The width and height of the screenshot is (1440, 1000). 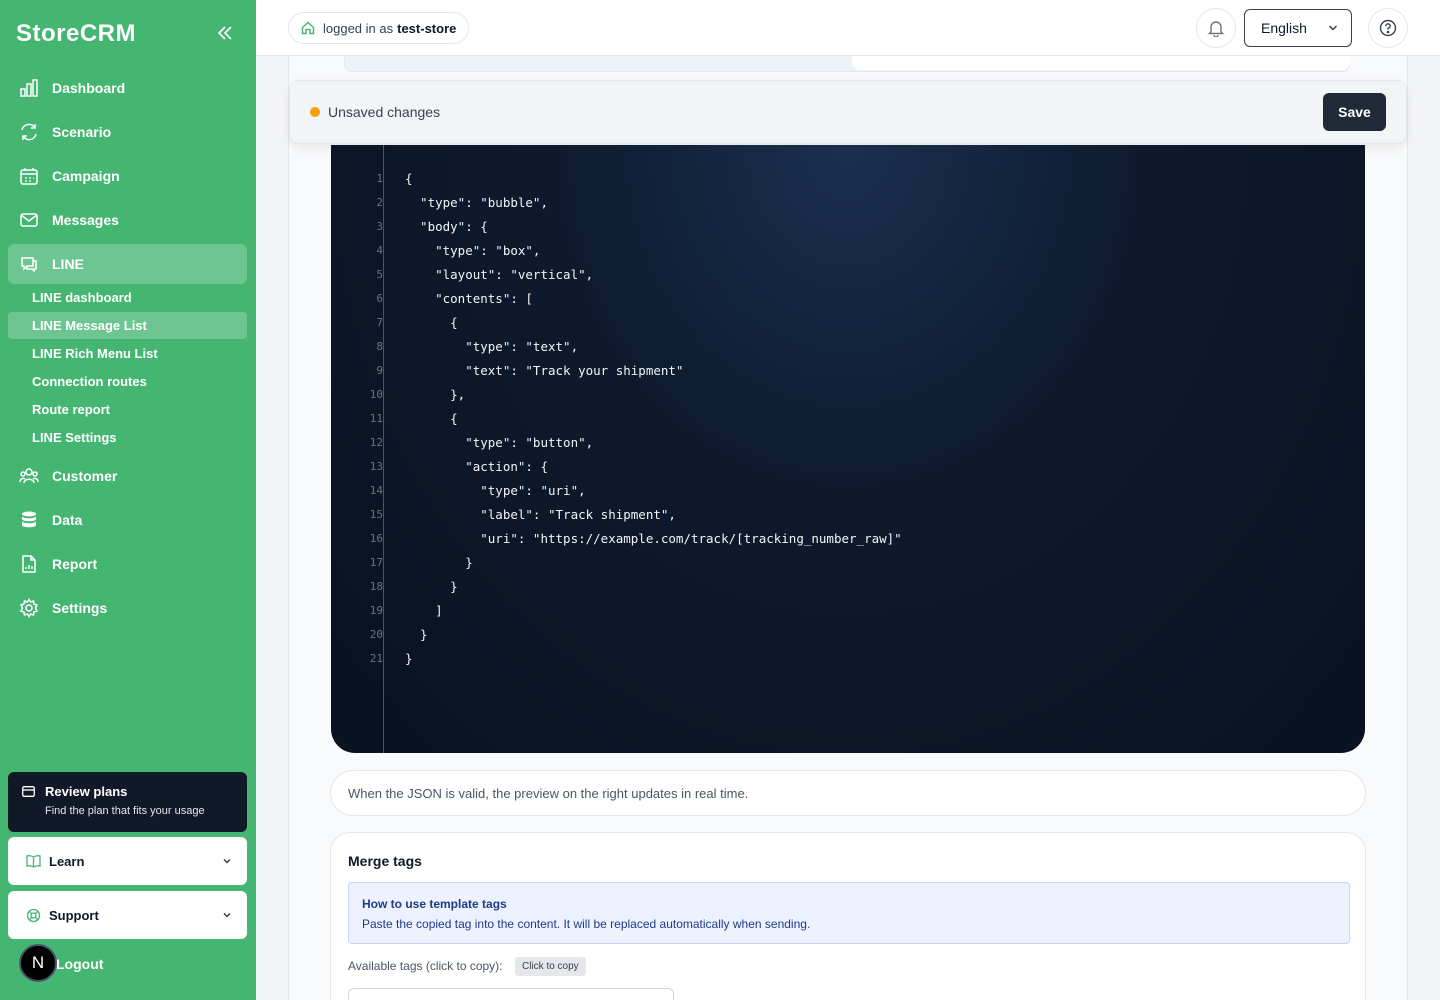 I want to click on line-number: 8, so click(x=379, y=346).